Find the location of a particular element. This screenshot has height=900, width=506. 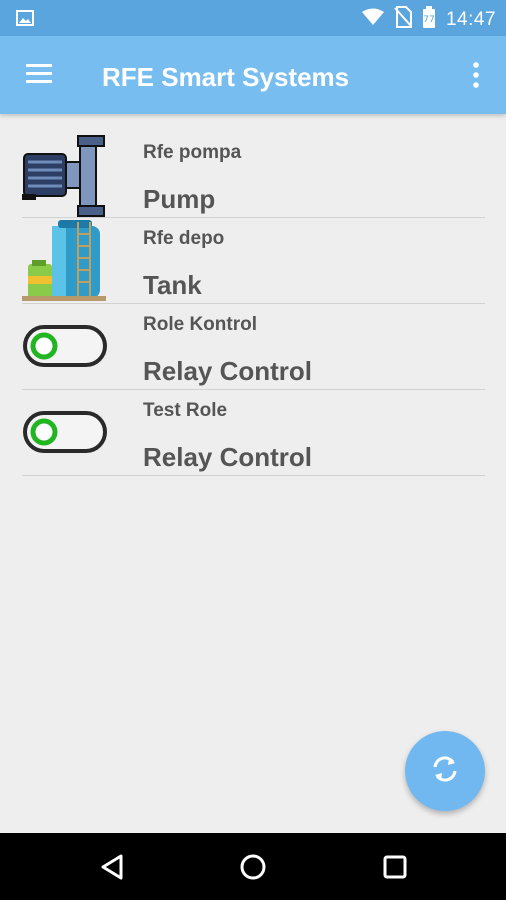

device-name: Role Kontrol is located at coordinates (200, 324).